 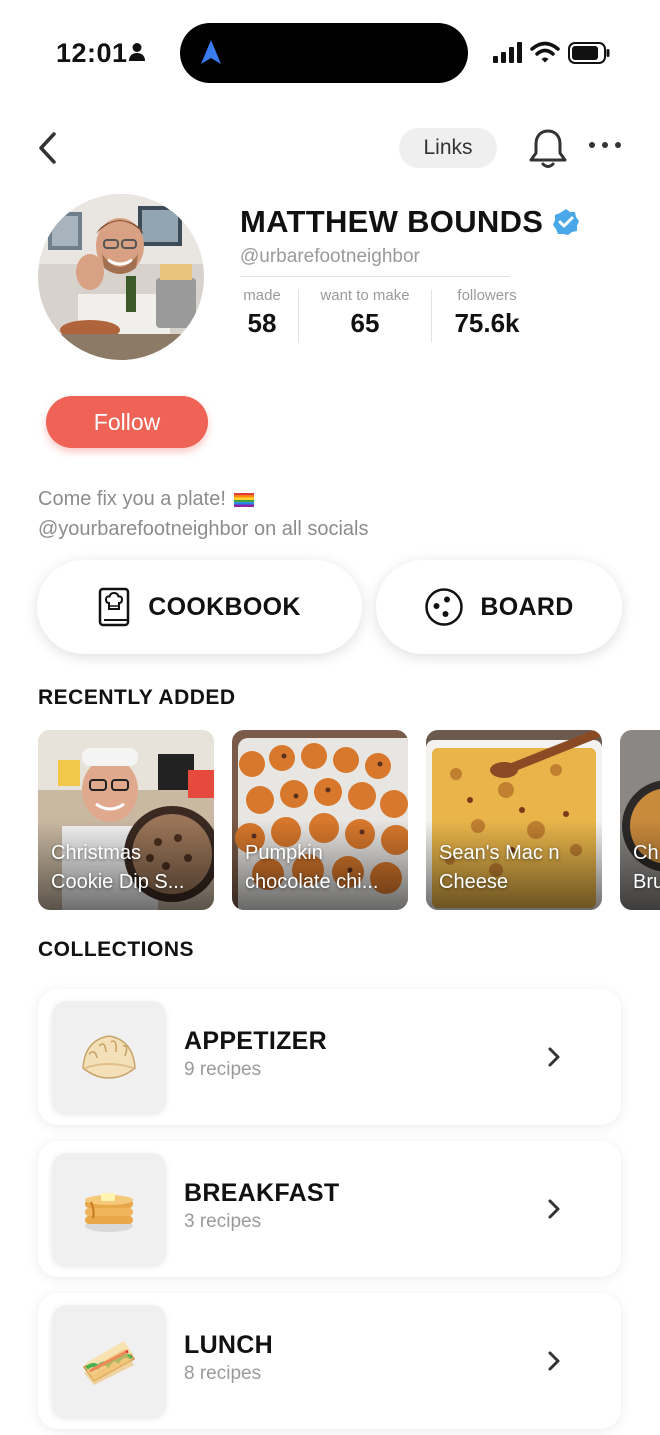 What do you see at coordinates (329, 1361) in the screenshot?
I see `collection-lunch: LUNCH 8 recipes` at bounding box center [329, 1361].